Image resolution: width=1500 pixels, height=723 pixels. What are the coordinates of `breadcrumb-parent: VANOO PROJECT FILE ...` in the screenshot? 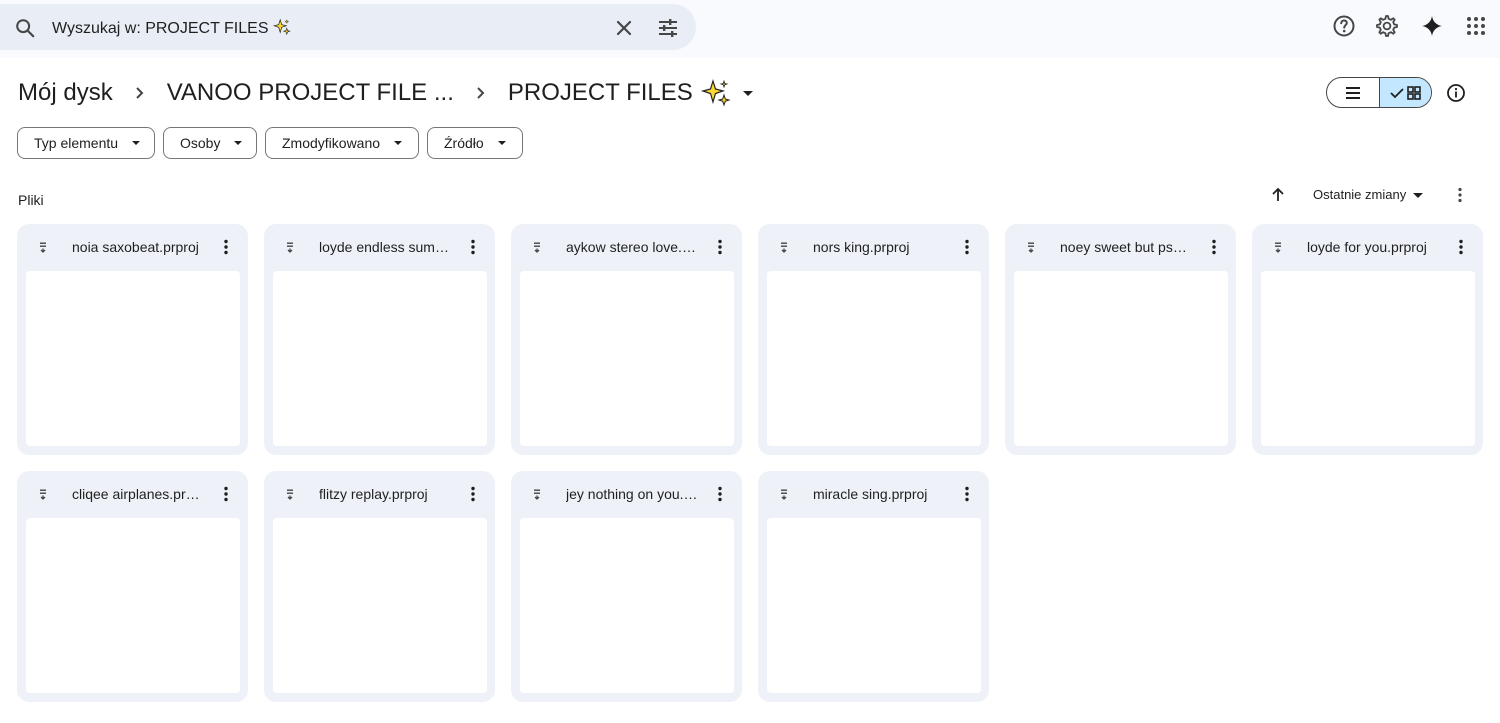 It's located at (310, 93).